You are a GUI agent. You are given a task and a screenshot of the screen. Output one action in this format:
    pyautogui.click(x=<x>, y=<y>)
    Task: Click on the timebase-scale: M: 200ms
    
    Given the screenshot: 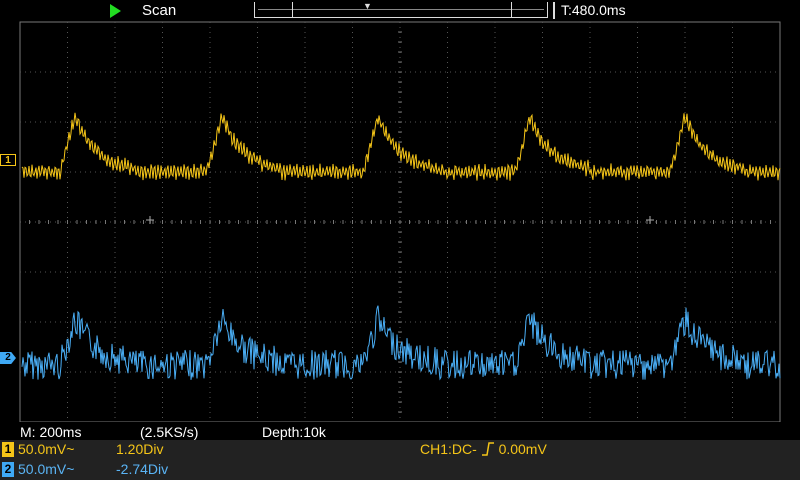 What is the action you would take?
    pyautogui.click(x=50, y=432)
    